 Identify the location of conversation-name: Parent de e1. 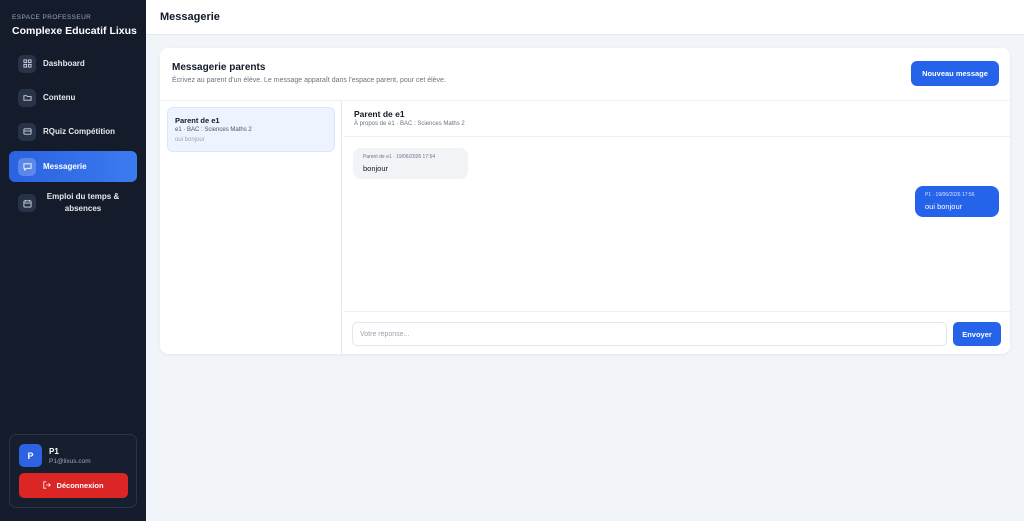
(197, 120).